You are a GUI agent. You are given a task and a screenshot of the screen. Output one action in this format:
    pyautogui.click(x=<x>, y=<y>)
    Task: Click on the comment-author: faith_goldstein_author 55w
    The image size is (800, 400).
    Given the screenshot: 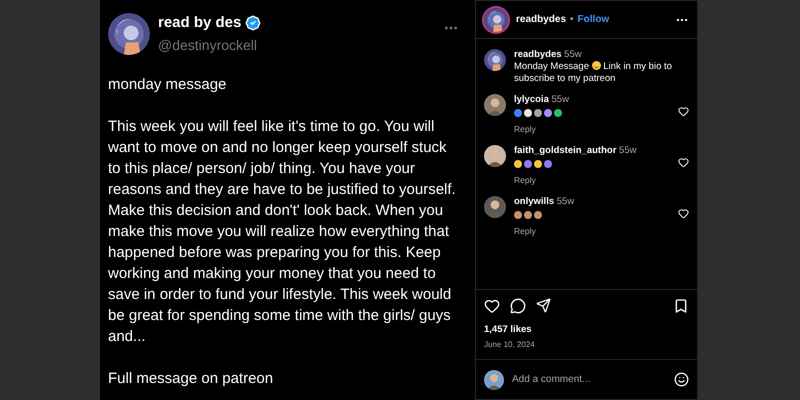 What is the action you would take?
    pyautogui.click(x=576, y=150)
    